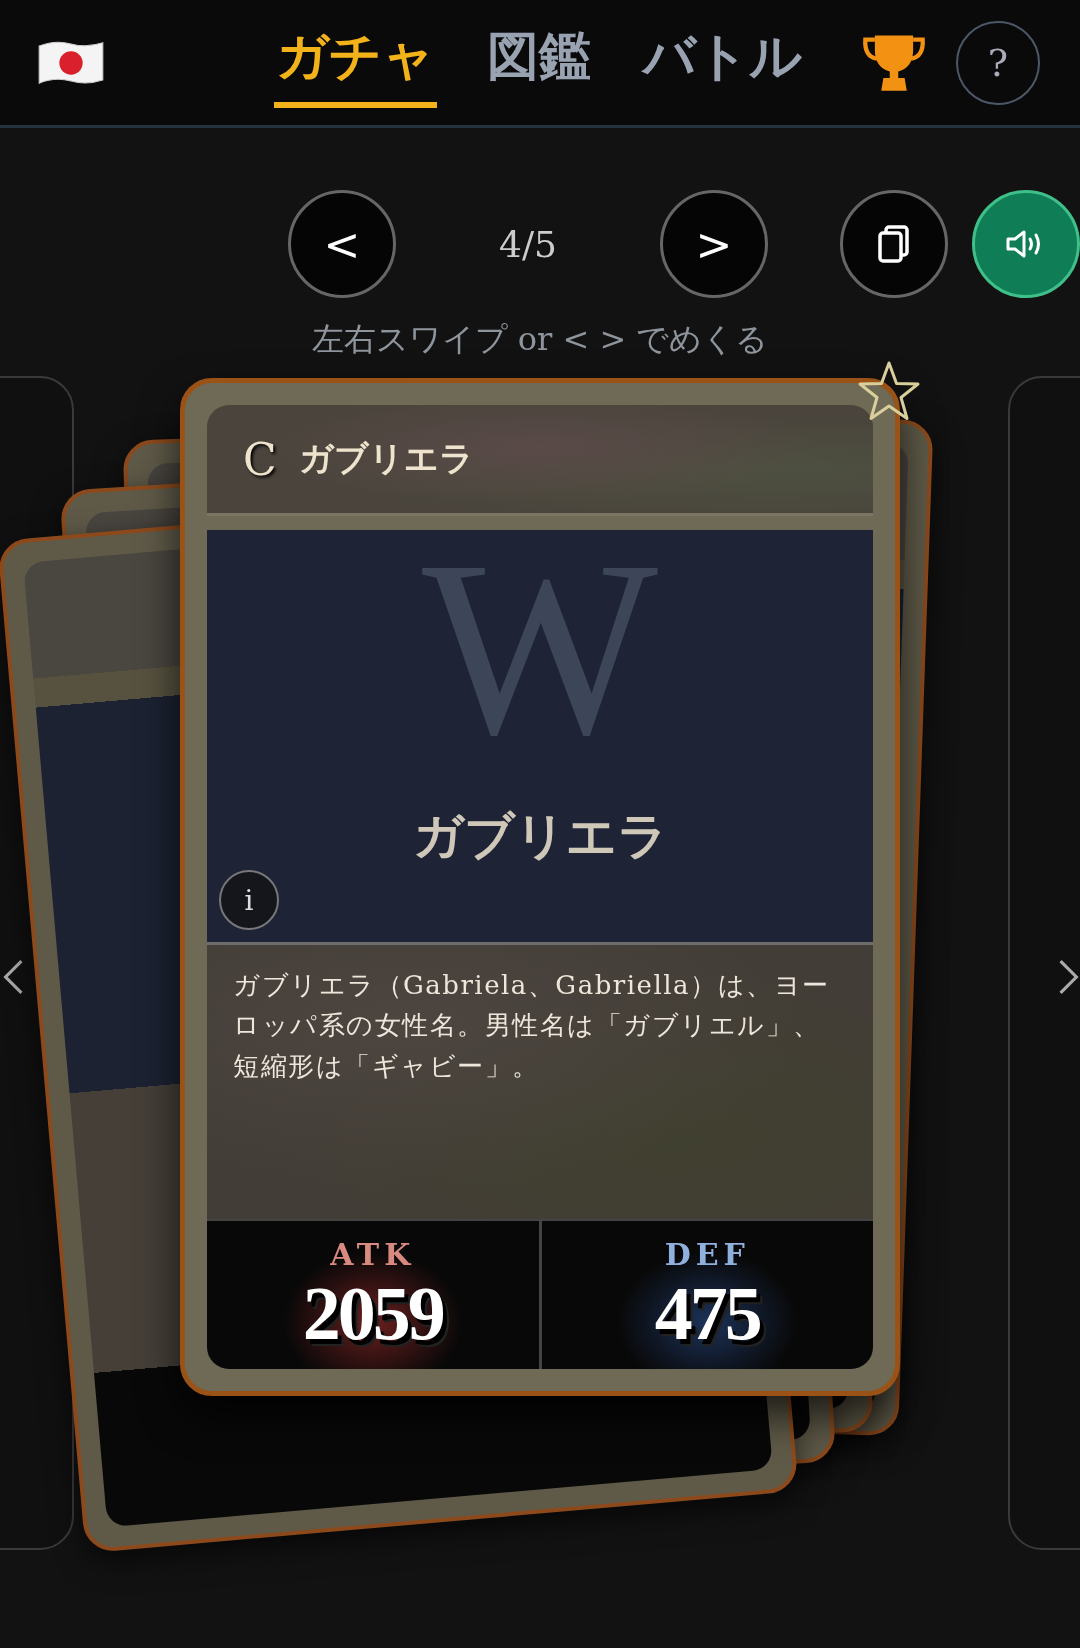 The height and width of the screenshot is (1648, 1080). I want to click on nav-tab: 図鑑, so click(539, 62).